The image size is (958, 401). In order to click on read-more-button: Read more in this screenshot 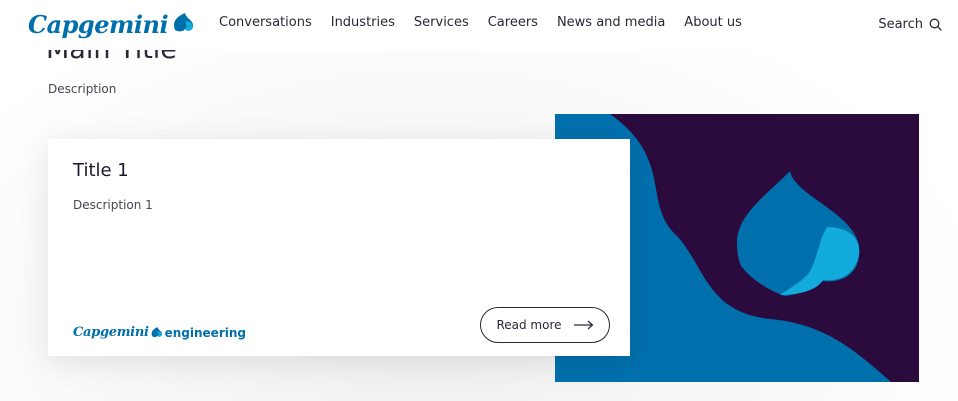, I will do `click(545, 325)`.